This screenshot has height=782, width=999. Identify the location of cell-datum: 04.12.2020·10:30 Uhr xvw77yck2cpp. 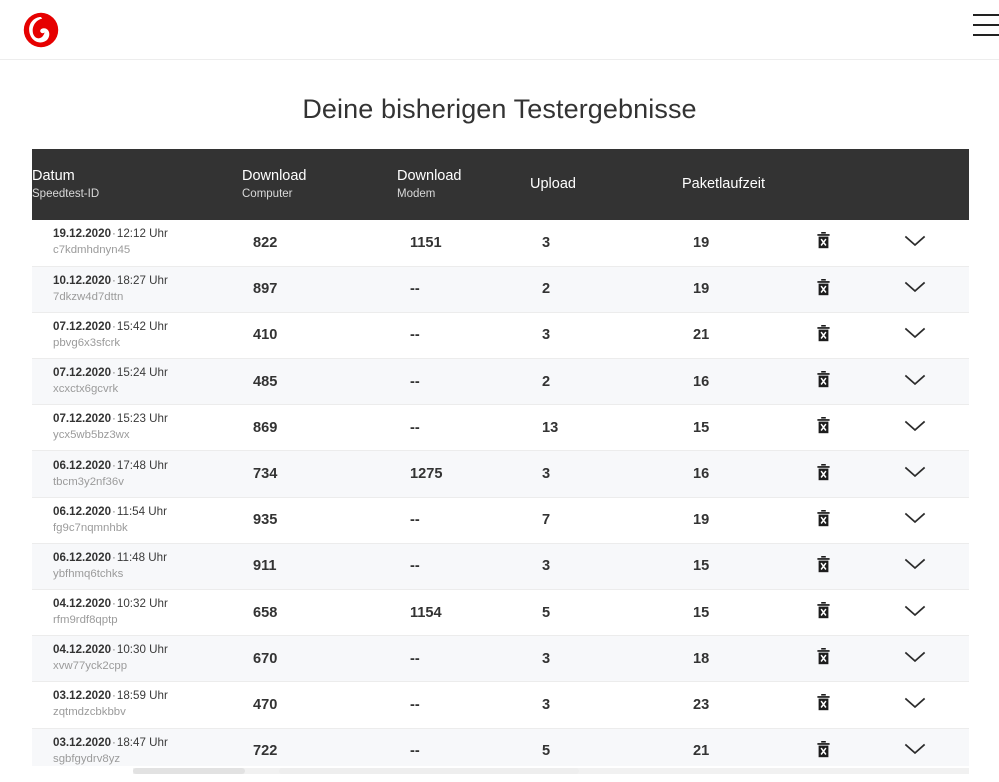
(137, 659).